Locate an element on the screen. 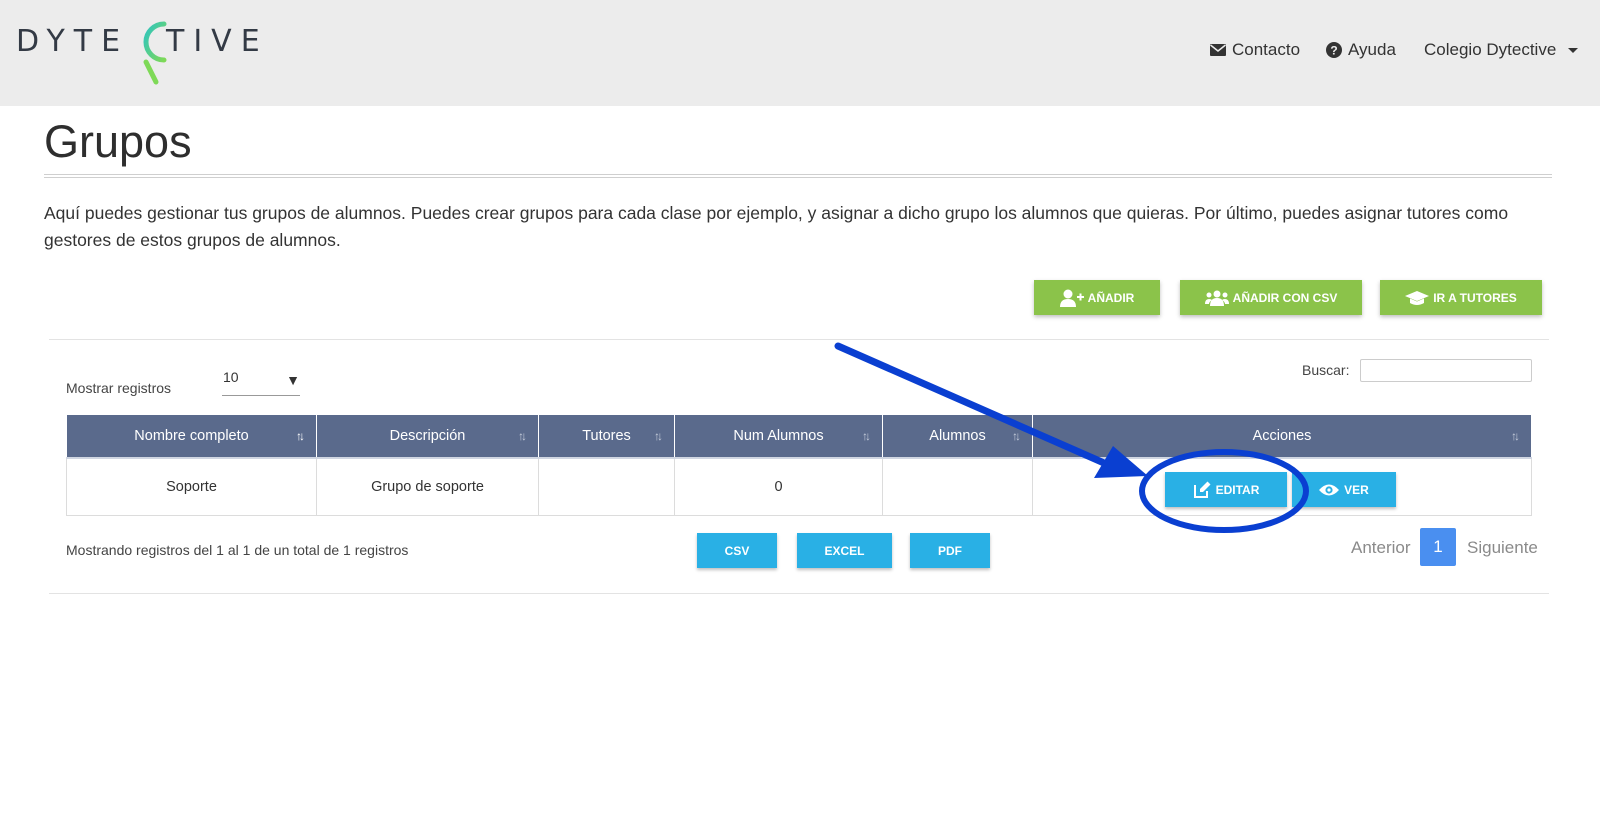 The width and height of the screenshot is (1600, 813). title-divider-secondary is located at coordinates (798, 177).